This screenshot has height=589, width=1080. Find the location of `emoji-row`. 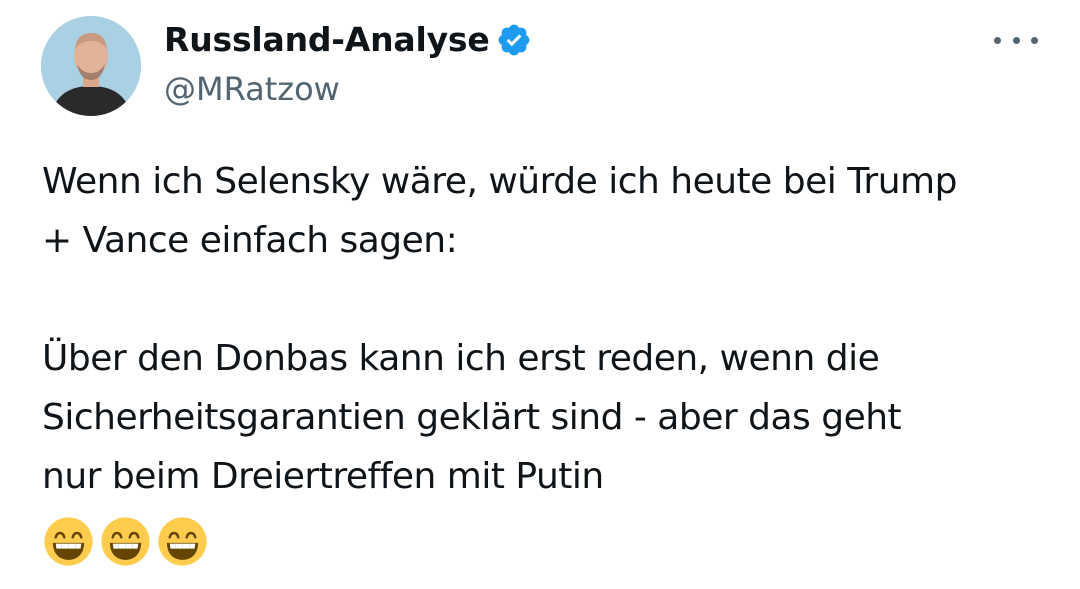

emoji-row is located at coordinates (125, 541).